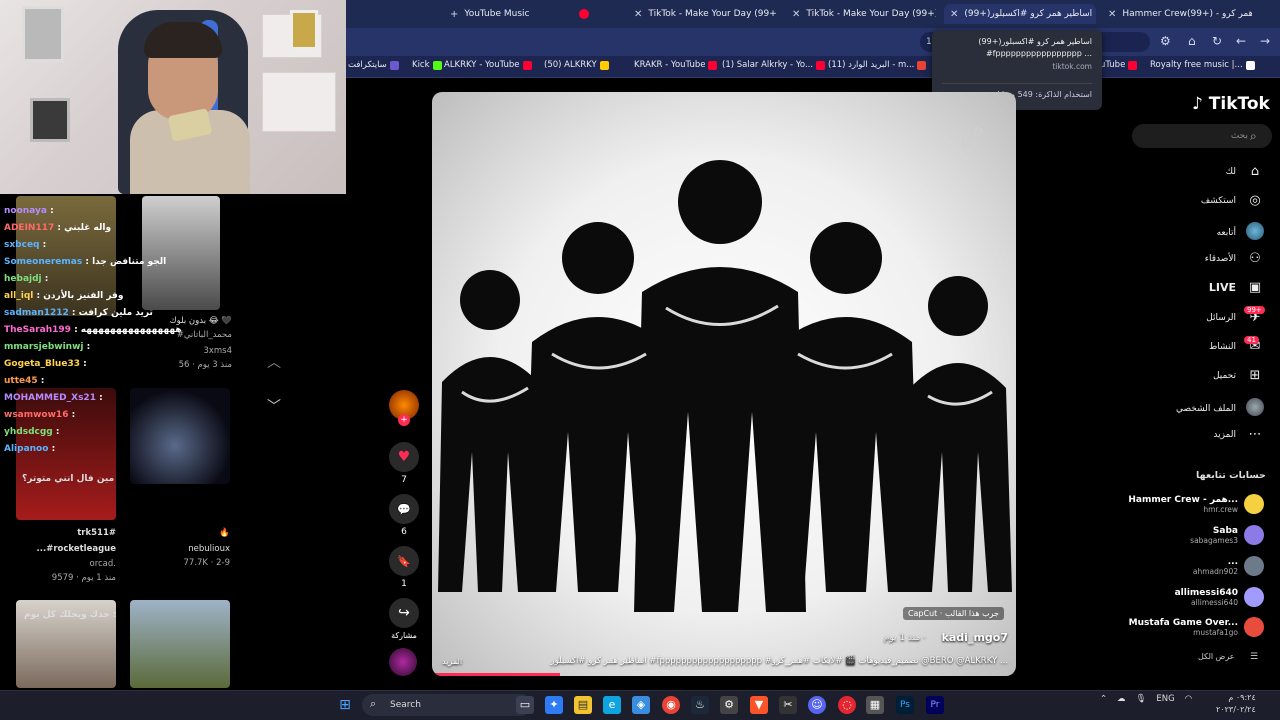 The image size is (1280, 720). Describe the element at coordinates (1253, 136) in the screenshot. I see `search-icon: ⌕` at that location.